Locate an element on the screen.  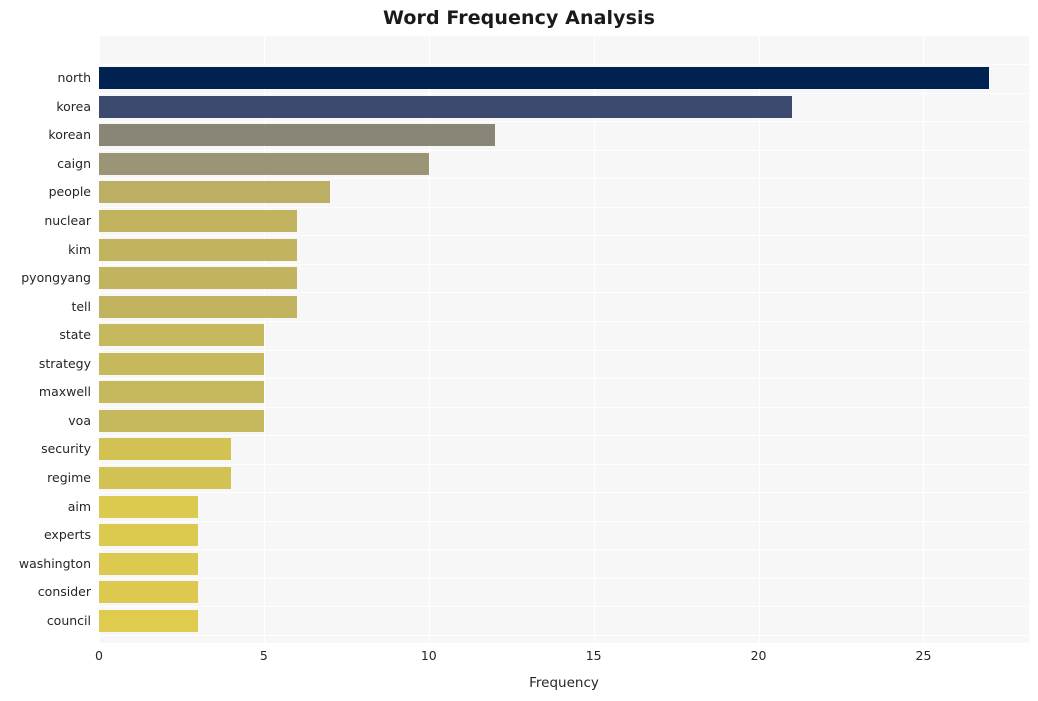
y-axis-tick-label: state is located at coordinates (75, 335).